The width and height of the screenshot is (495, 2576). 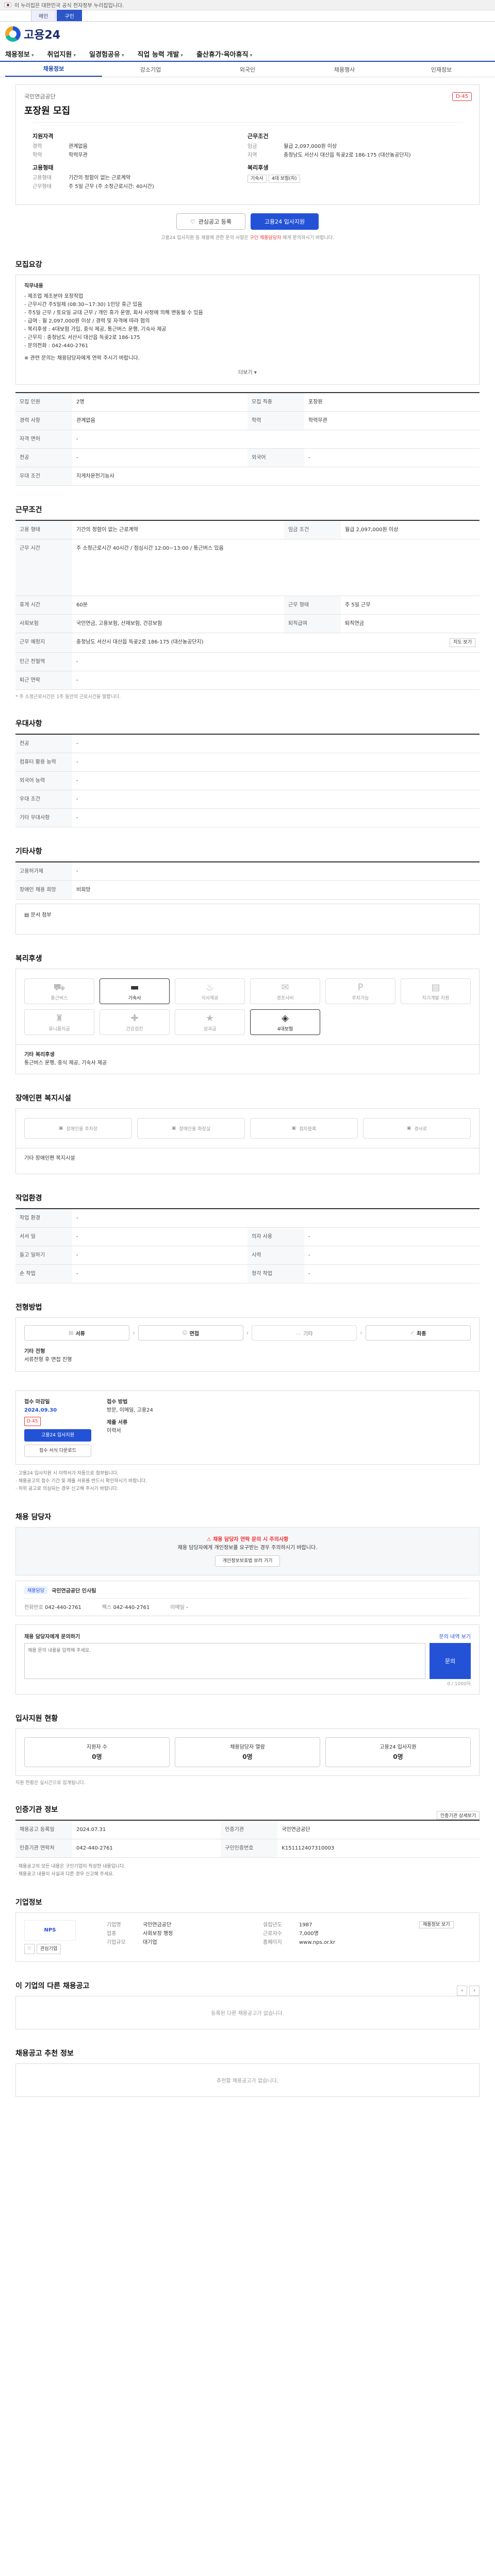 I want to click on summary-key: 근무형태, so click(x=42, y=187).